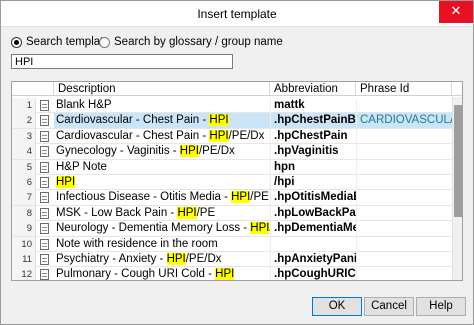  What do you see at coordinates (81, 166) in the screenshot?
I see `description-text: H&P Note` at bounding box center [81, 166].